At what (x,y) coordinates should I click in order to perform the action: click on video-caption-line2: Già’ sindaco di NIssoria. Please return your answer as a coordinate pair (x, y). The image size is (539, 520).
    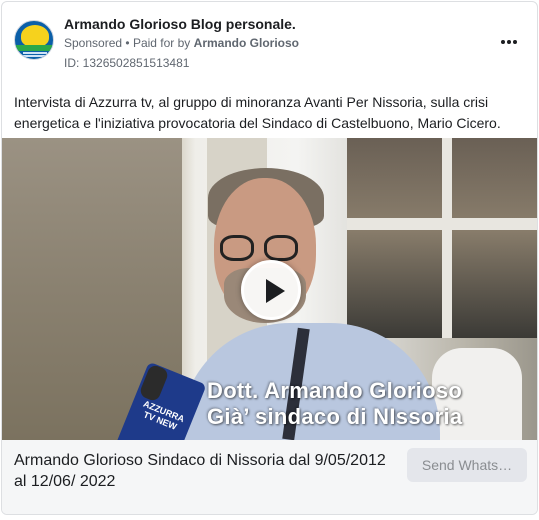
    Looking at the image, I should click on (335, 416).